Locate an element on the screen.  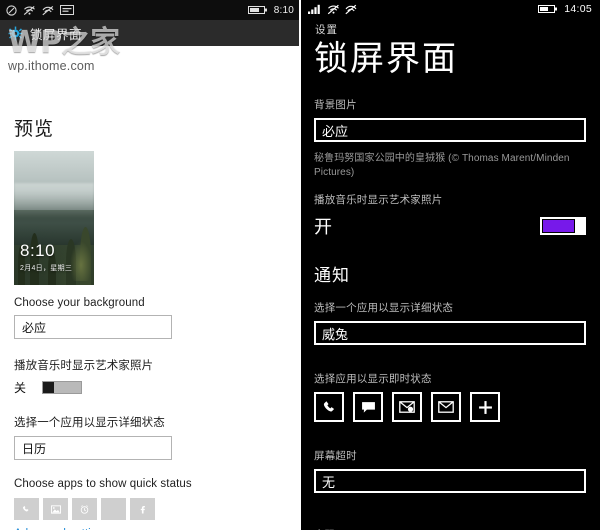
switch-fill is located at coordinates (558, 226).